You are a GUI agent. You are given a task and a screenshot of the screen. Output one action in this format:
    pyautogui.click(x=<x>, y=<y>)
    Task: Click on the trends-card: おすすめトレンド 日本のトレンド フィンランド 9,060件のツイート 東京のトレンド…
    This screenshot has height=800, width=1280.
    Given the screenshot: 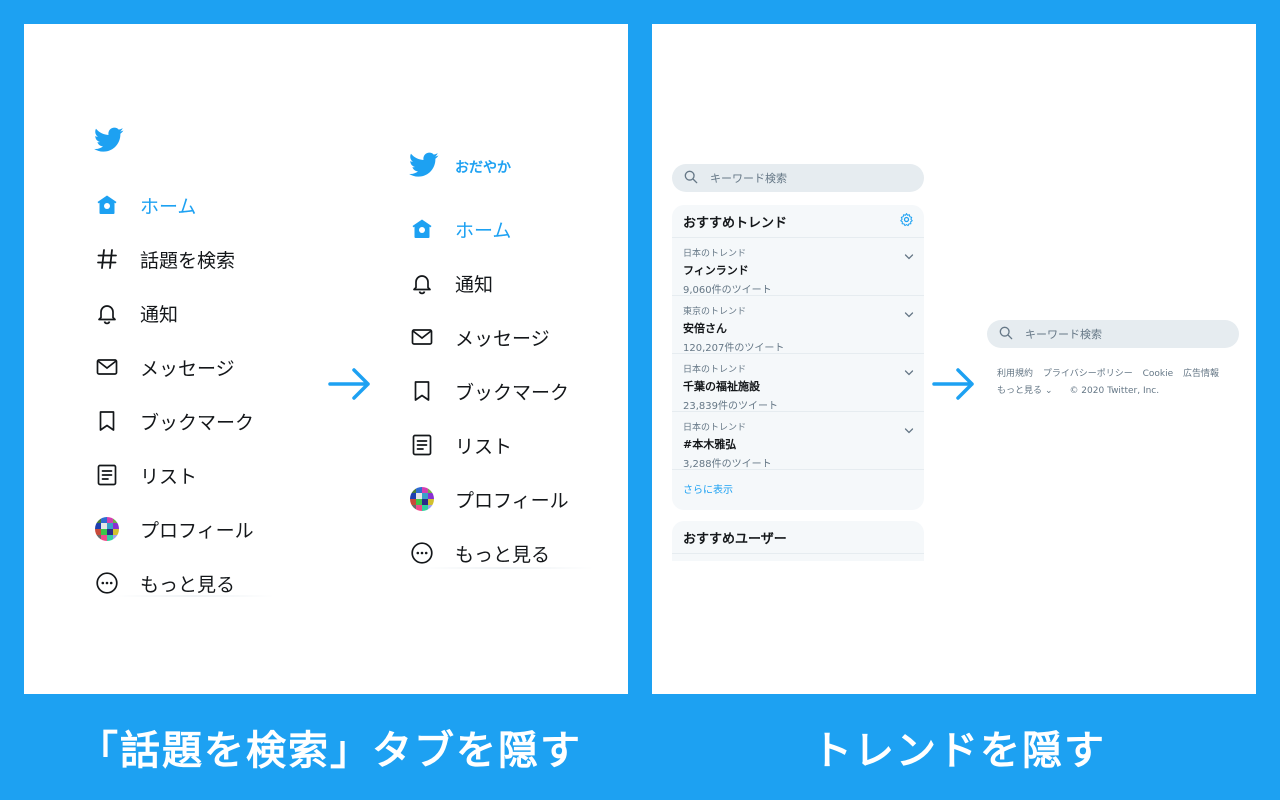 What is the action you would take?
    pyautogui.click(x=798, y=357)
    